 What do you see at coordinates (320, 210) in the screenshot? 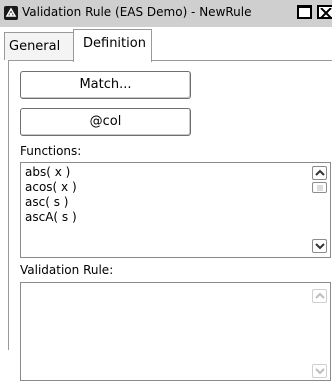
I see `functions-scrollbar` at bounding box center [320, 210].